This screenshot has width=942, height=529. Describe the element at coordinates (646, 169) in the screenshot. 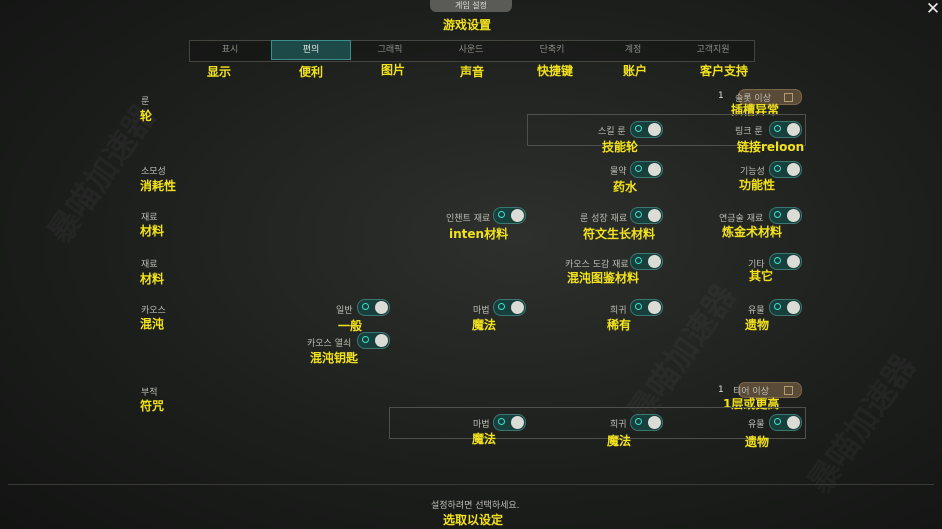

I see `potion-toggle` at that location.